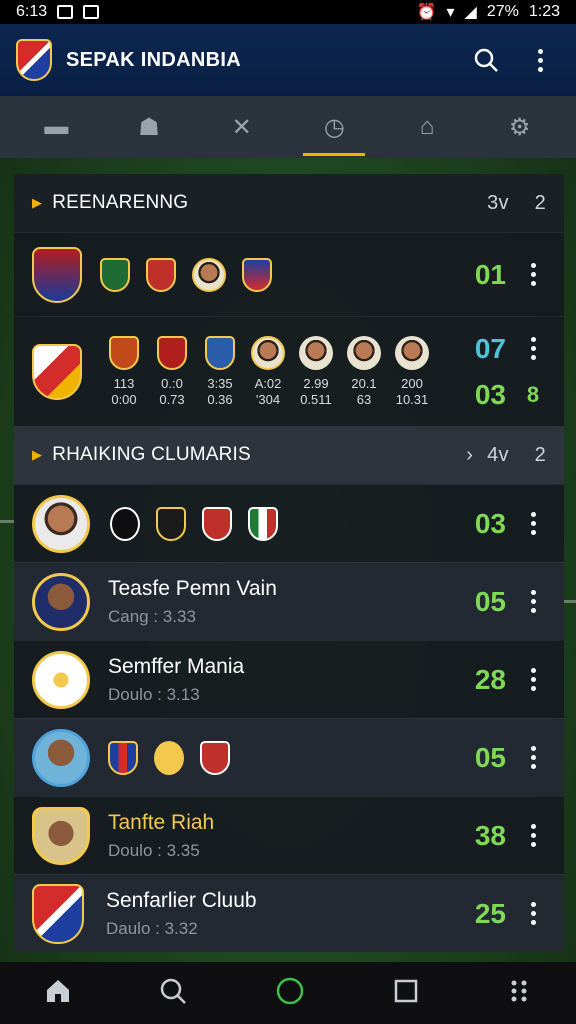  I want to click on tab-close: ✕, so click(242, 127).